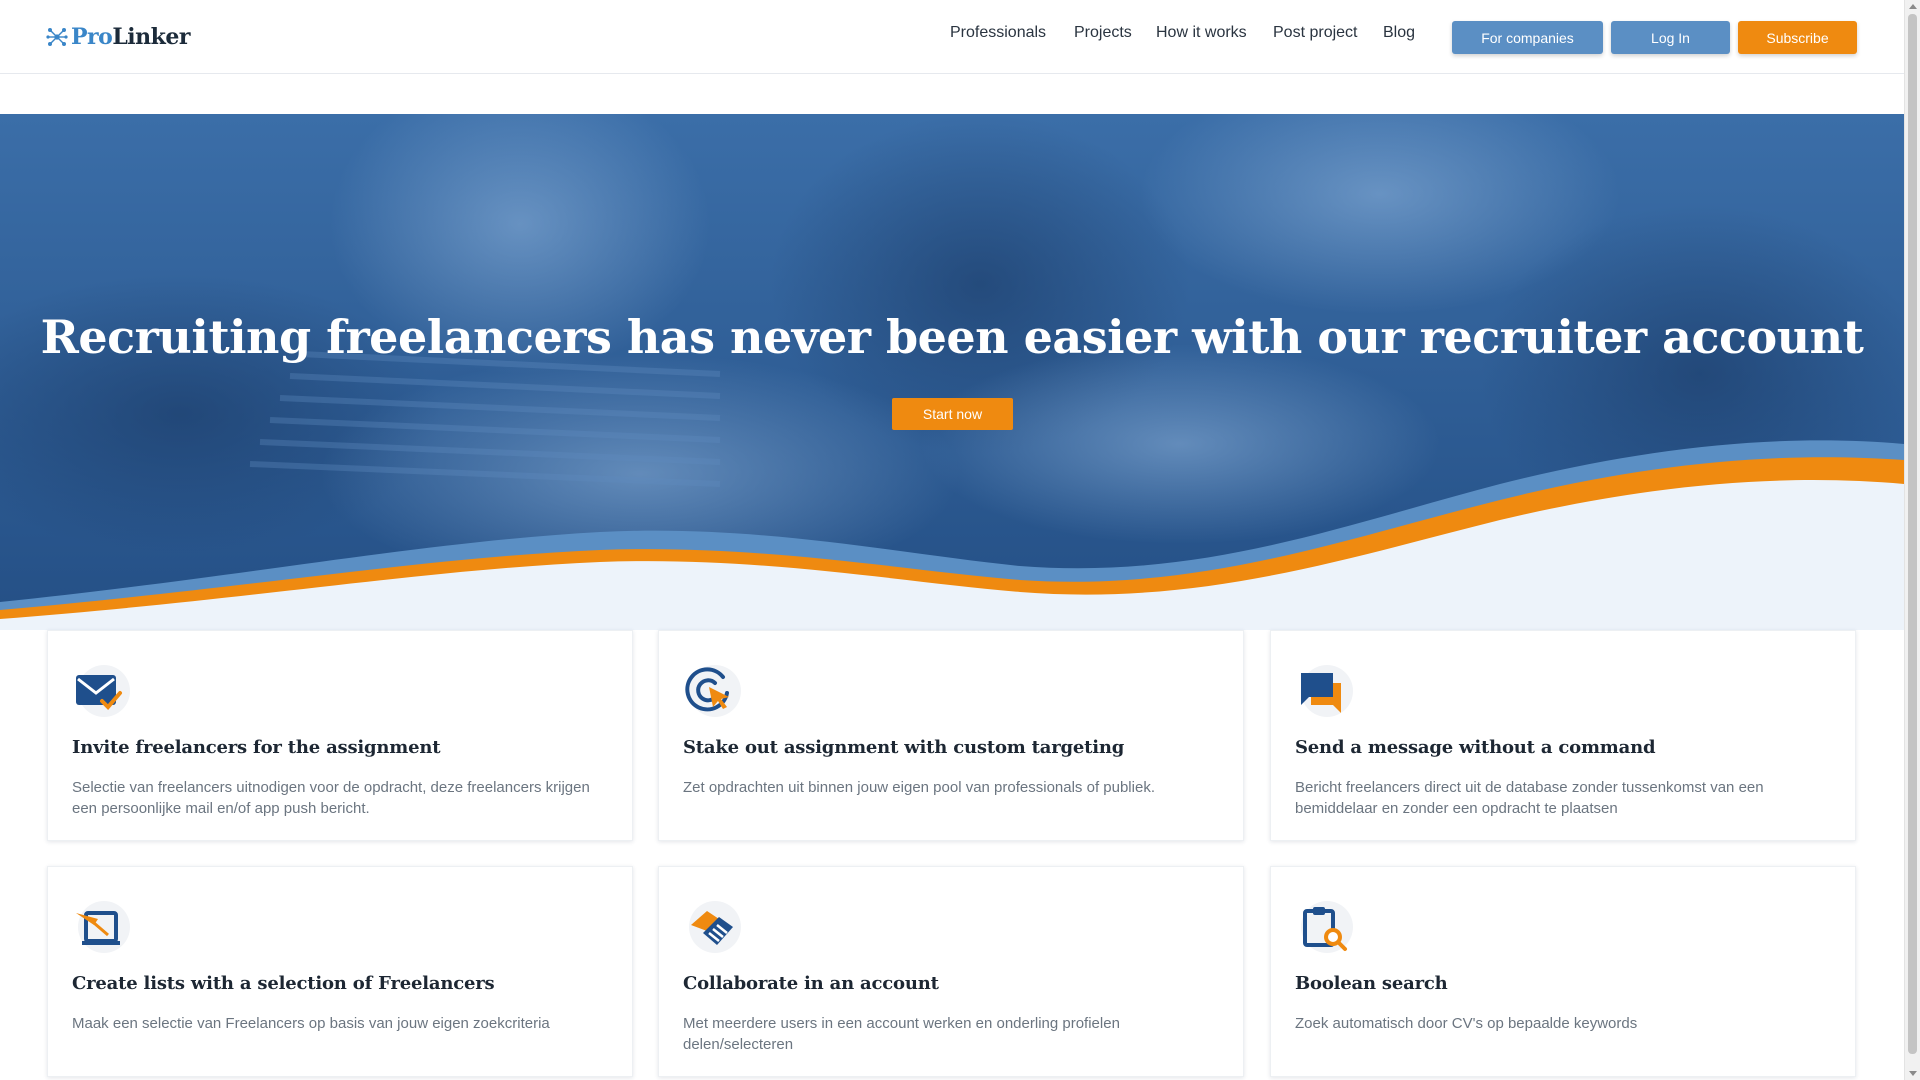 The height and width of the screenshot is (1080, 1920). I want to click on clipboard-search-glyph, so click(1325, 929).